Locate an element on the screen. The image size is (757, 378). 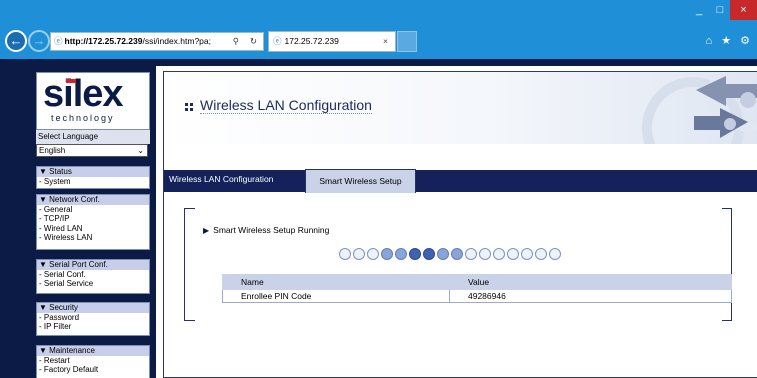
menu-item-wireless-lan: - Wireless LAN is located at coordinates (93, 238).